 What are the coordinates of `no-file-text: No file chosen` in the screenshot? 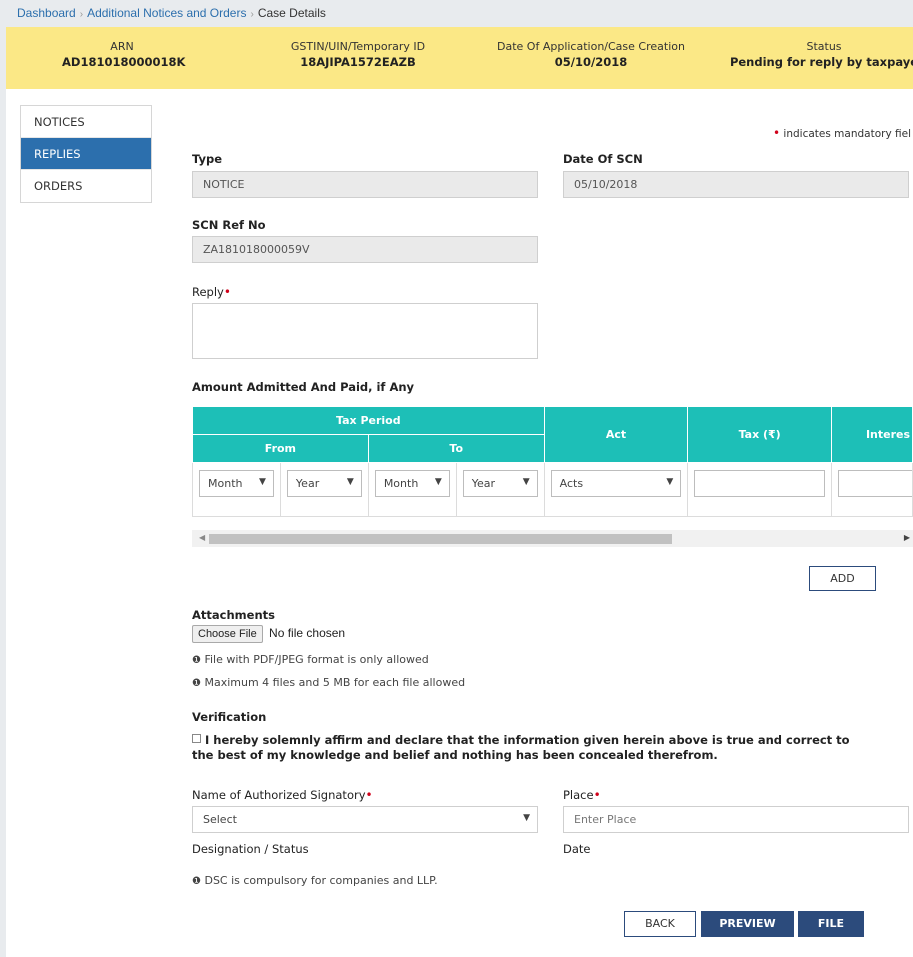 It's located at (307, 633).